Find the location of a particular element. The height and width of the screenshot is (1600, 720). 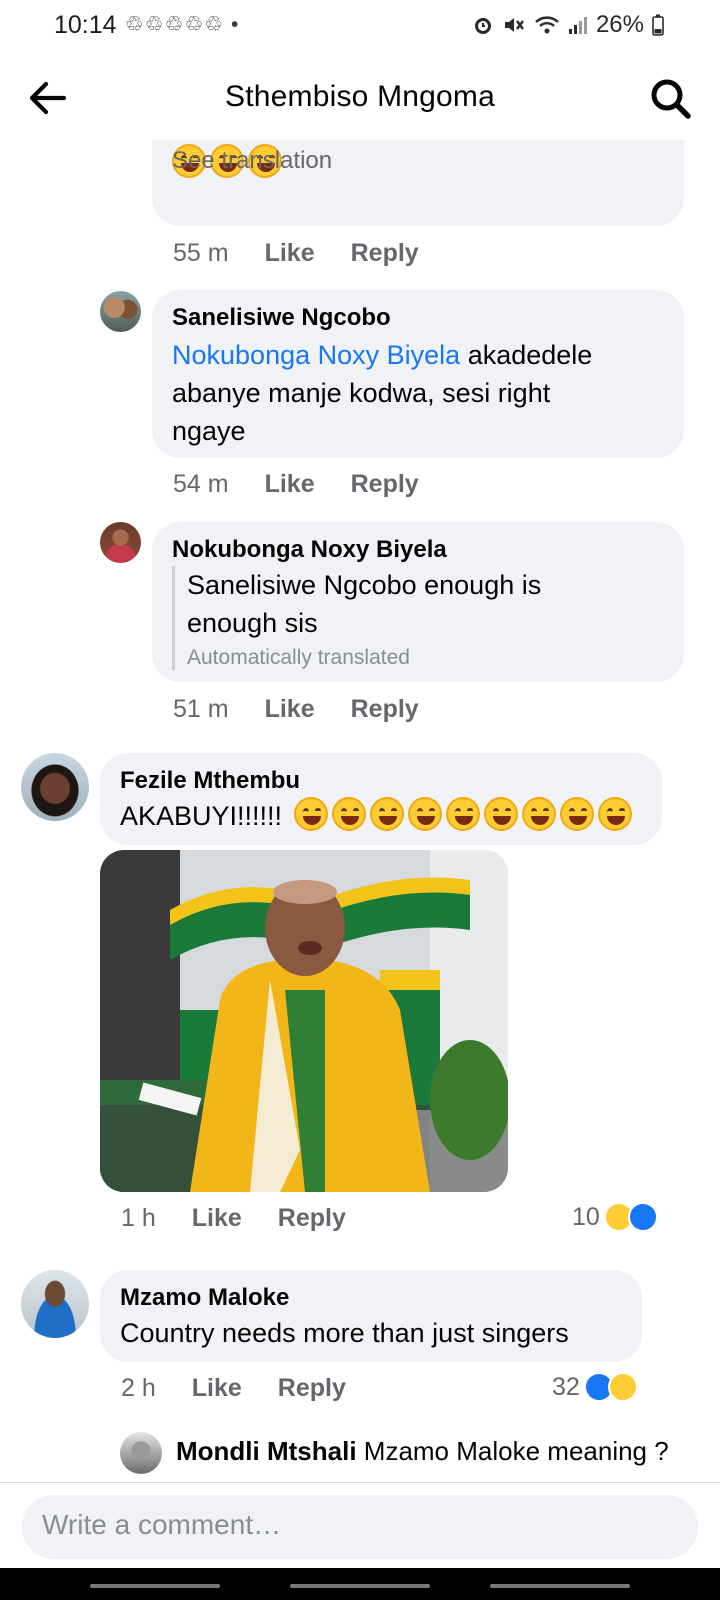

comment-text: AKABUYI!!!!!! is located at coordinates (378, 816).